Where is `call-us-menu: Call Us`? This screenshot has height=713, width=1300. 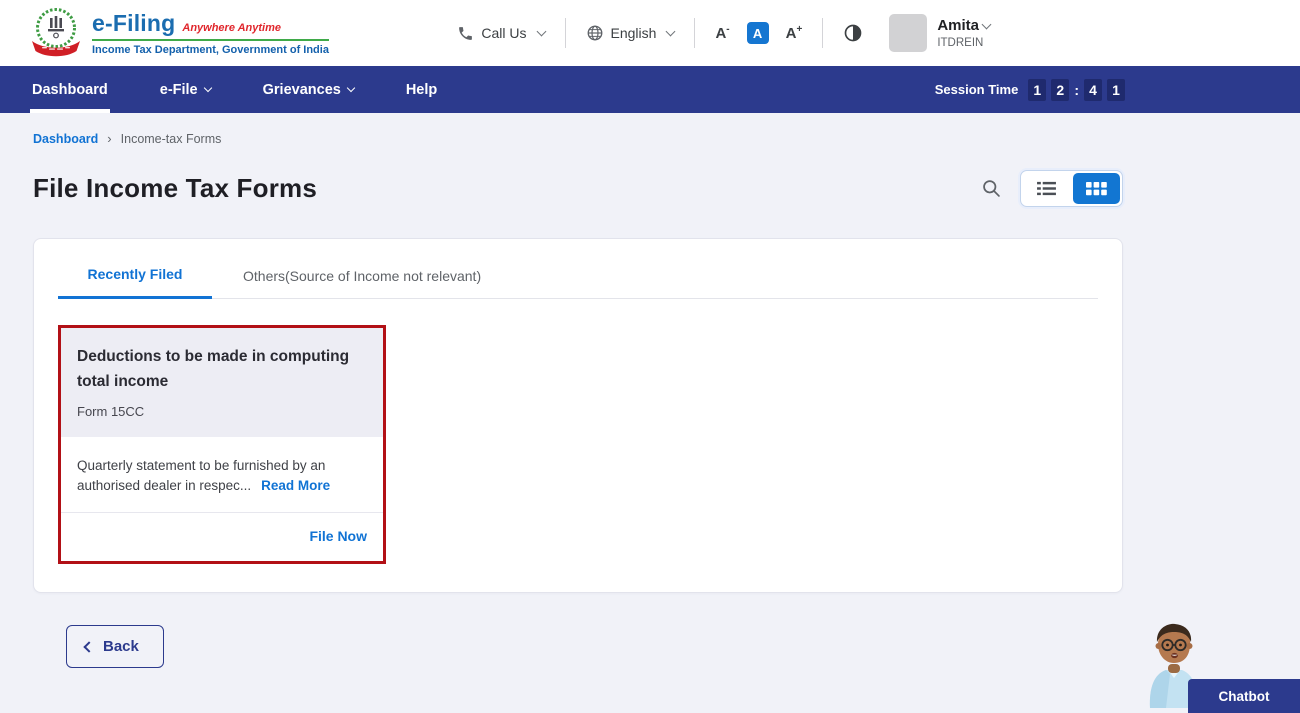 call-us-menu: Call Us is located at coordinates (501, 33).